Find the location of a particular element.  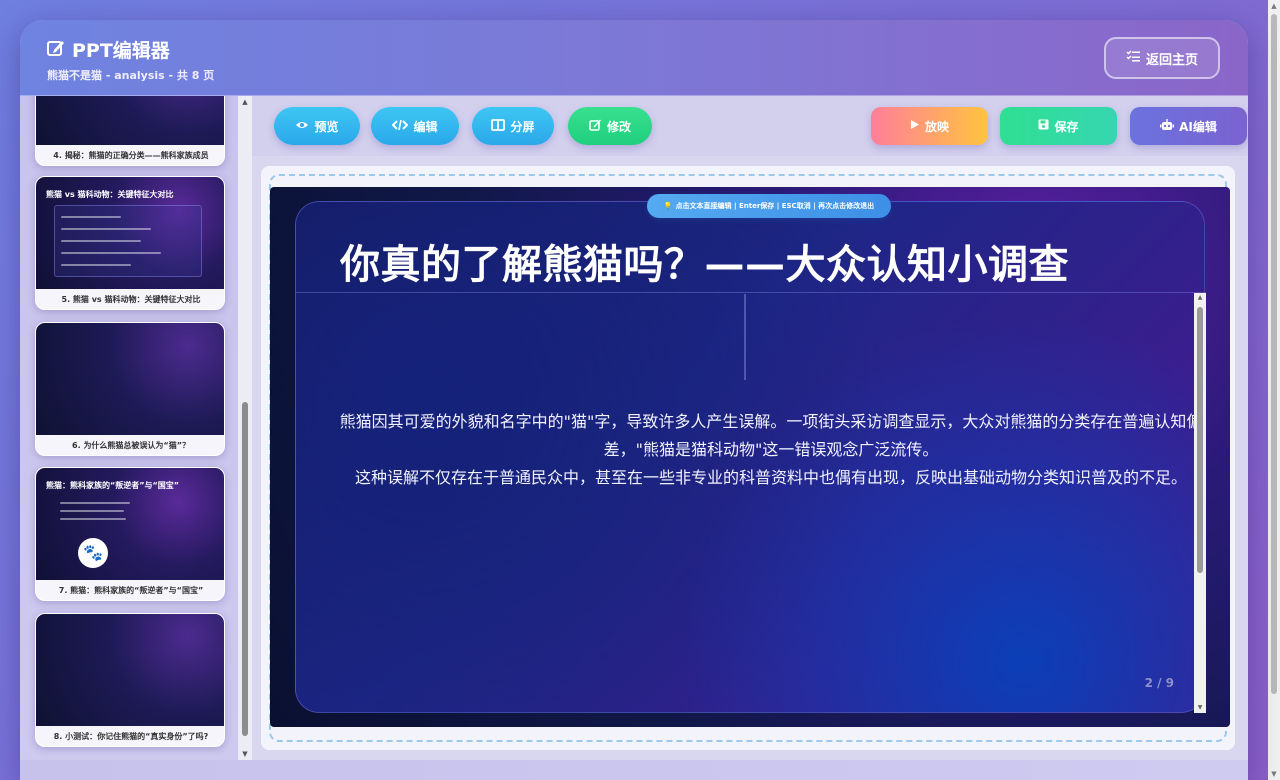

save-button: 保存 is located at coordinates (1058, 126).